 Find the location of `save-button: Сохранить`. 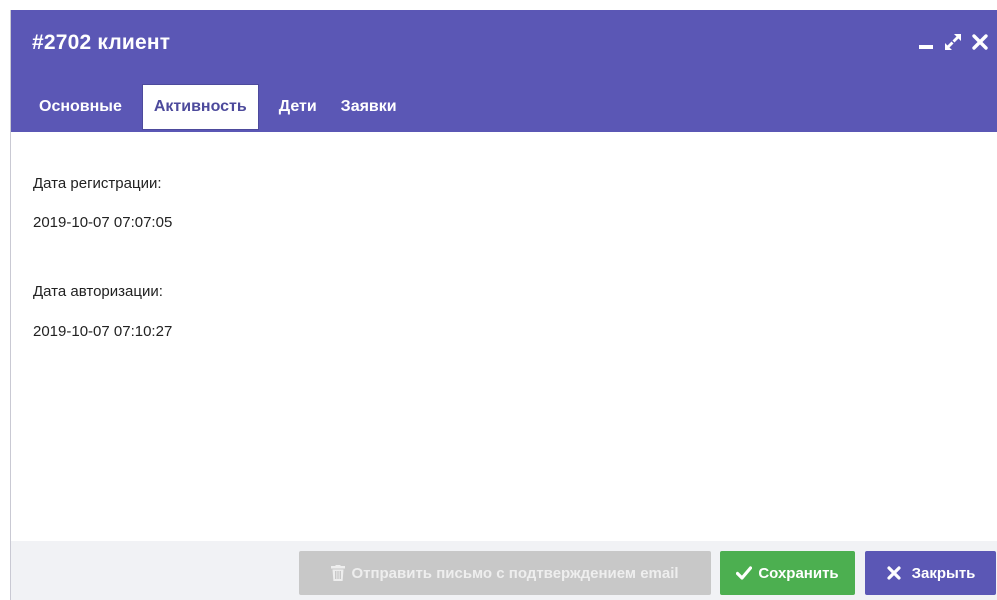

save-button: Сохранить is located at coordinates (787, 573).